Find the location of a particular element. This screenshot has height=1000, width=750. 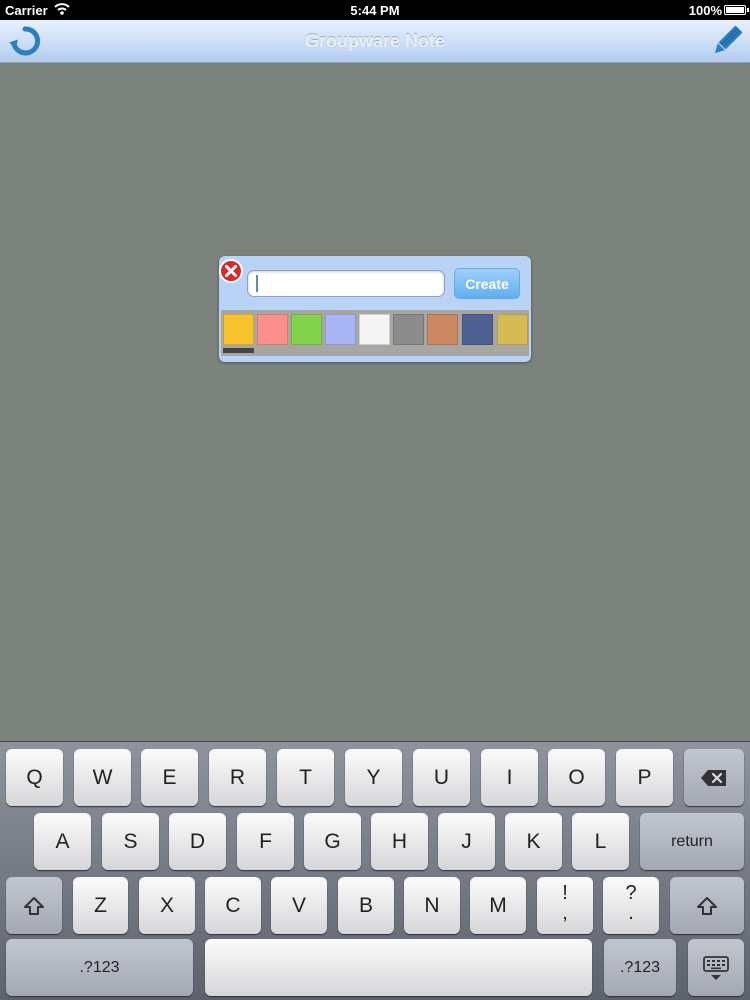

return-key: return is located at coordinates (692, 841).